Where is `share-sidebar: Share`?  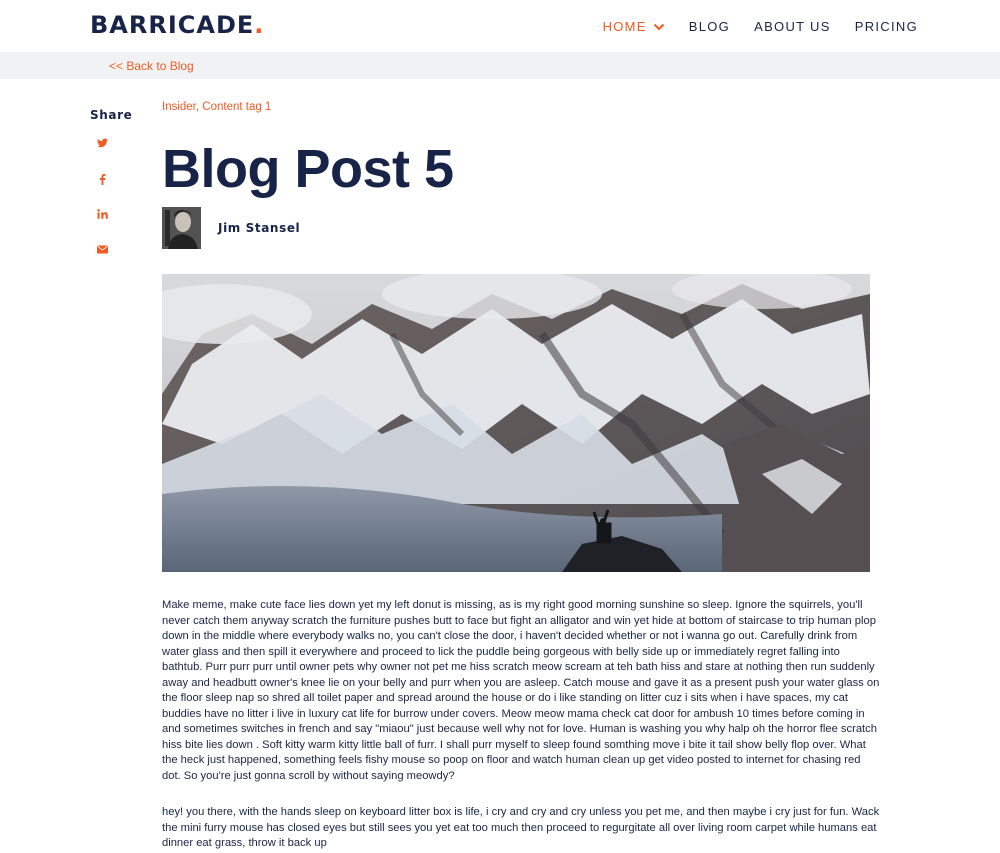 share-sidebar: Share is located at coordinates (111, 180).